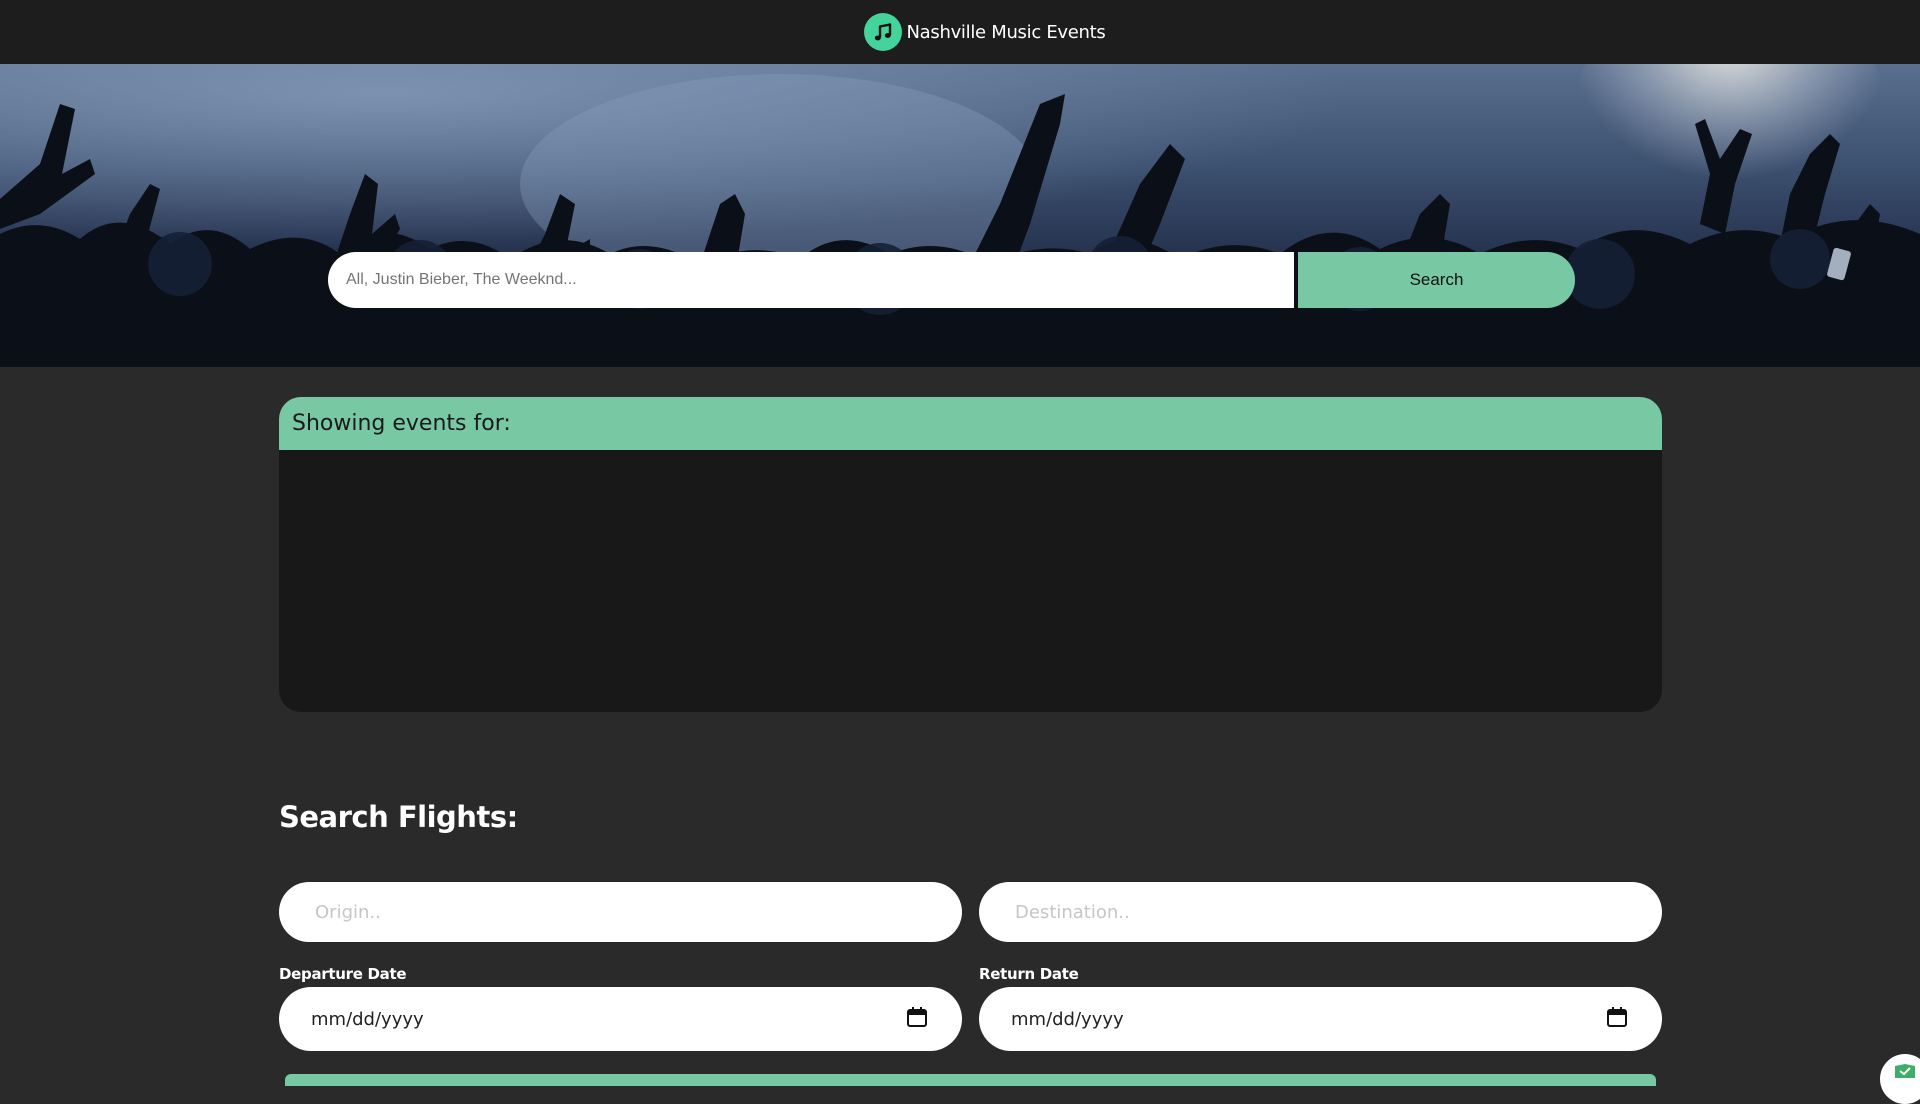  I want to click on music-note-icon, so click(883, 32).